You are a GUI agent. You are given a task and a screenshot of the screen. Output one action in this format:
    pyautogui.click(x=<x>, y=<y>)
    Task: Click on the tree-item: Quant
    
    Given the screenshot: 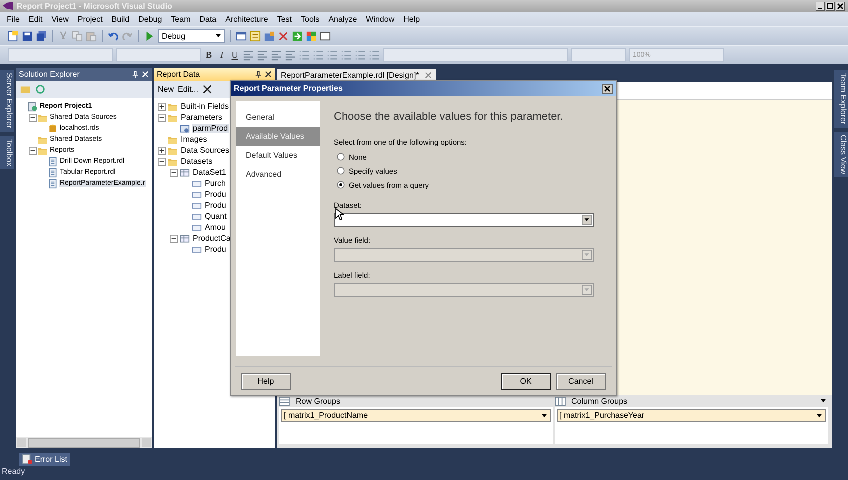 What is the action you would take?
    pyautogui.click(x=216, y=216)
    